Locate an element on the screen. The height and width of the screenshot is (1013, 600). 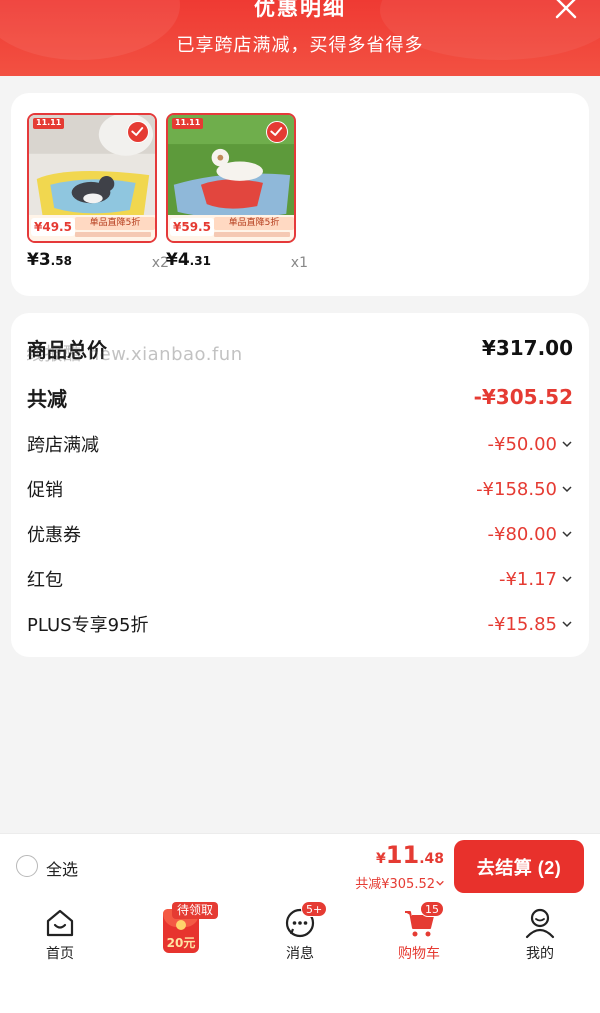
total-saved-text: 共减¥305.52 is located at coordinates (395, 884).